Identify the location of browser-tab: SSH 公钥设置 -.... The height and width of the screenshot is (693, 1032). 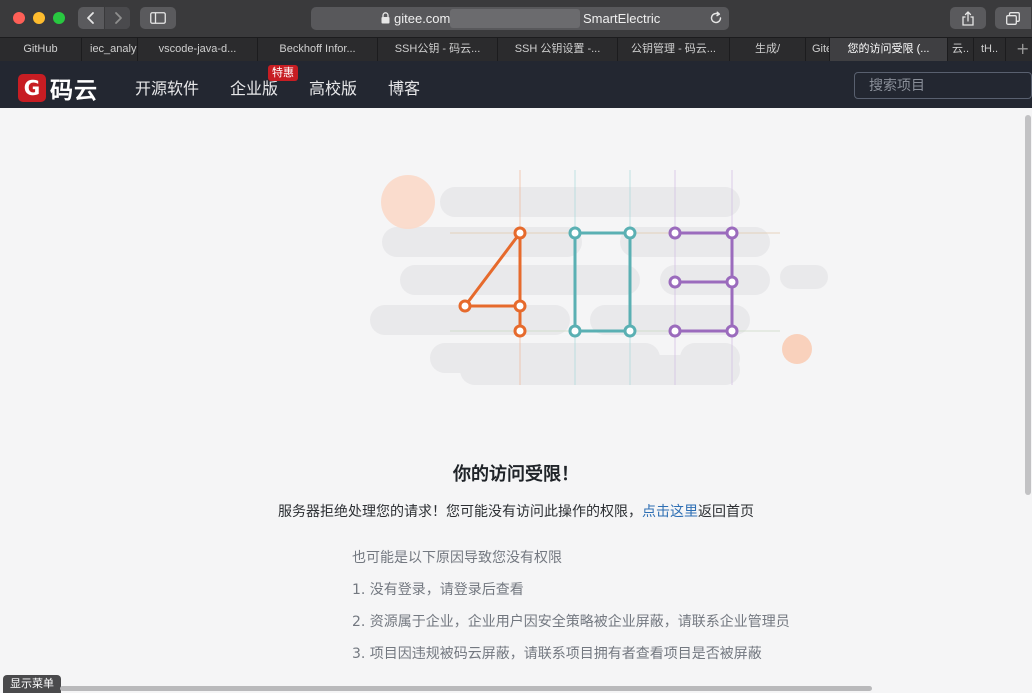
(558, 49).